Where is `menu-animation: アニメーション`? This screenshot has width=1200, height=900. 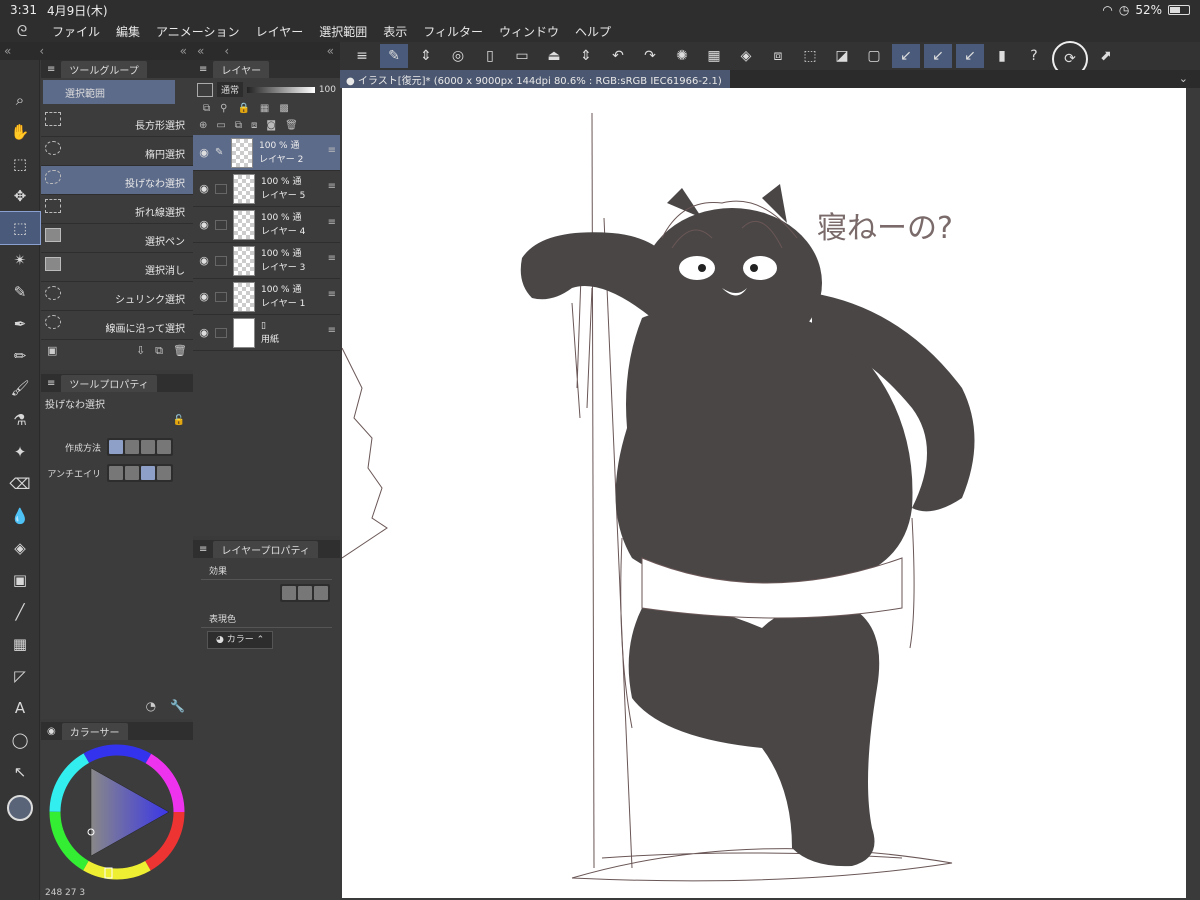 menu-animation: アニメーション is located at coordinates (198, 31).